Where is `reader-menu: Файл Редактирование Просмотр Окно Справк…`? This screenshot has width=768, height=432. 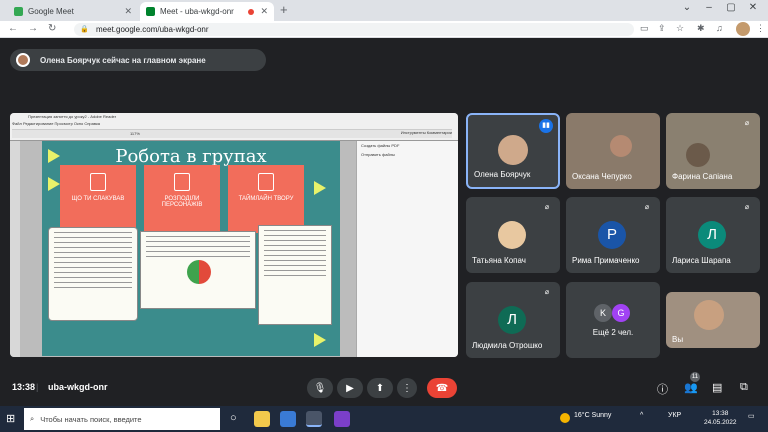 reader-menu: Файл Редактирование Просмотр Окно Справк… is located at coordinates (56, 123).